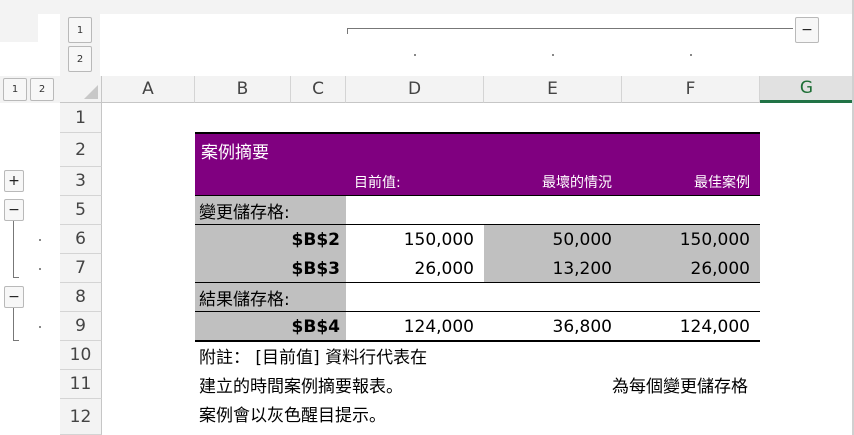 The image size is (854, 435). What do you see at coordinates (270, 268) in the screenshot?
I see `changing-cell-ref: $B$3` at bounding box center [270, 268].